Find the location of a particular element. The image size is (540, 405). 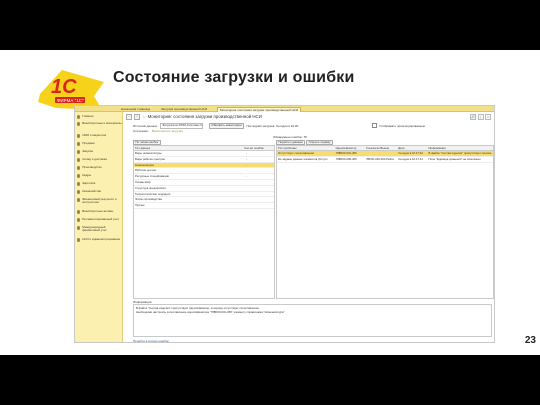

column-header: Тип данных is located at coordinates (188, 148).